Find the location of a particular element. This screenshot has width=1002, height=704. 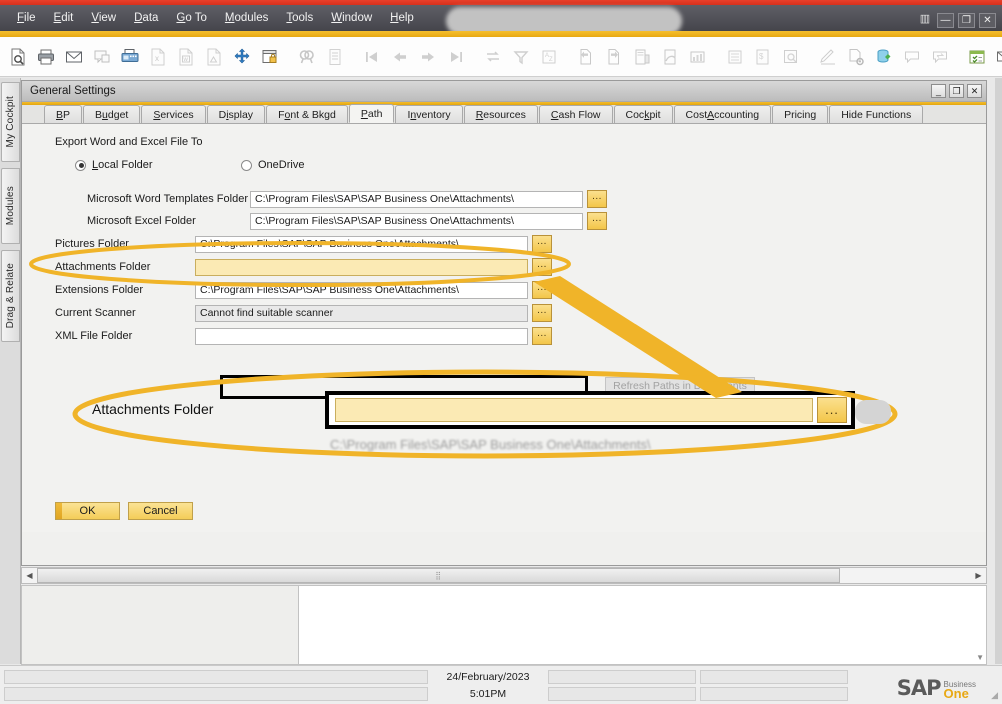

export-to-excel-icon: x is located at coordinates (158, 57).